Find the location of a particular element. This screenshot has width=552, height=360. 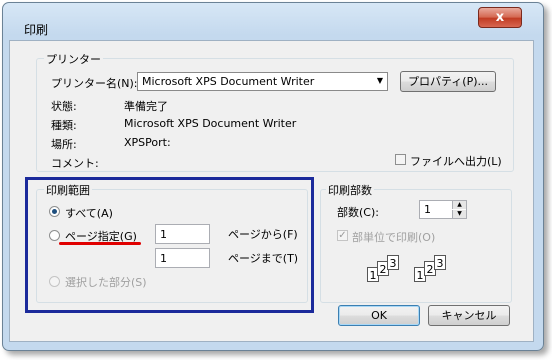

spin-down-icon: ▼ is located at coordinates (459, 214).